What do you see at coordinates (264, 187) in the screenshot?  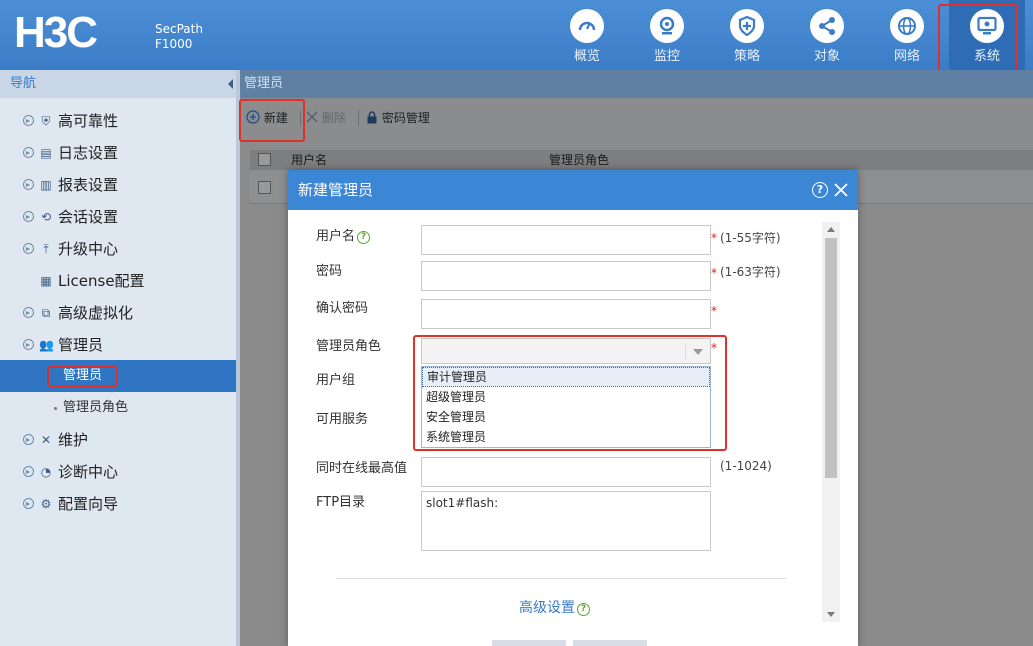 I see `row-checkbox` at bounding box center [264, 187].